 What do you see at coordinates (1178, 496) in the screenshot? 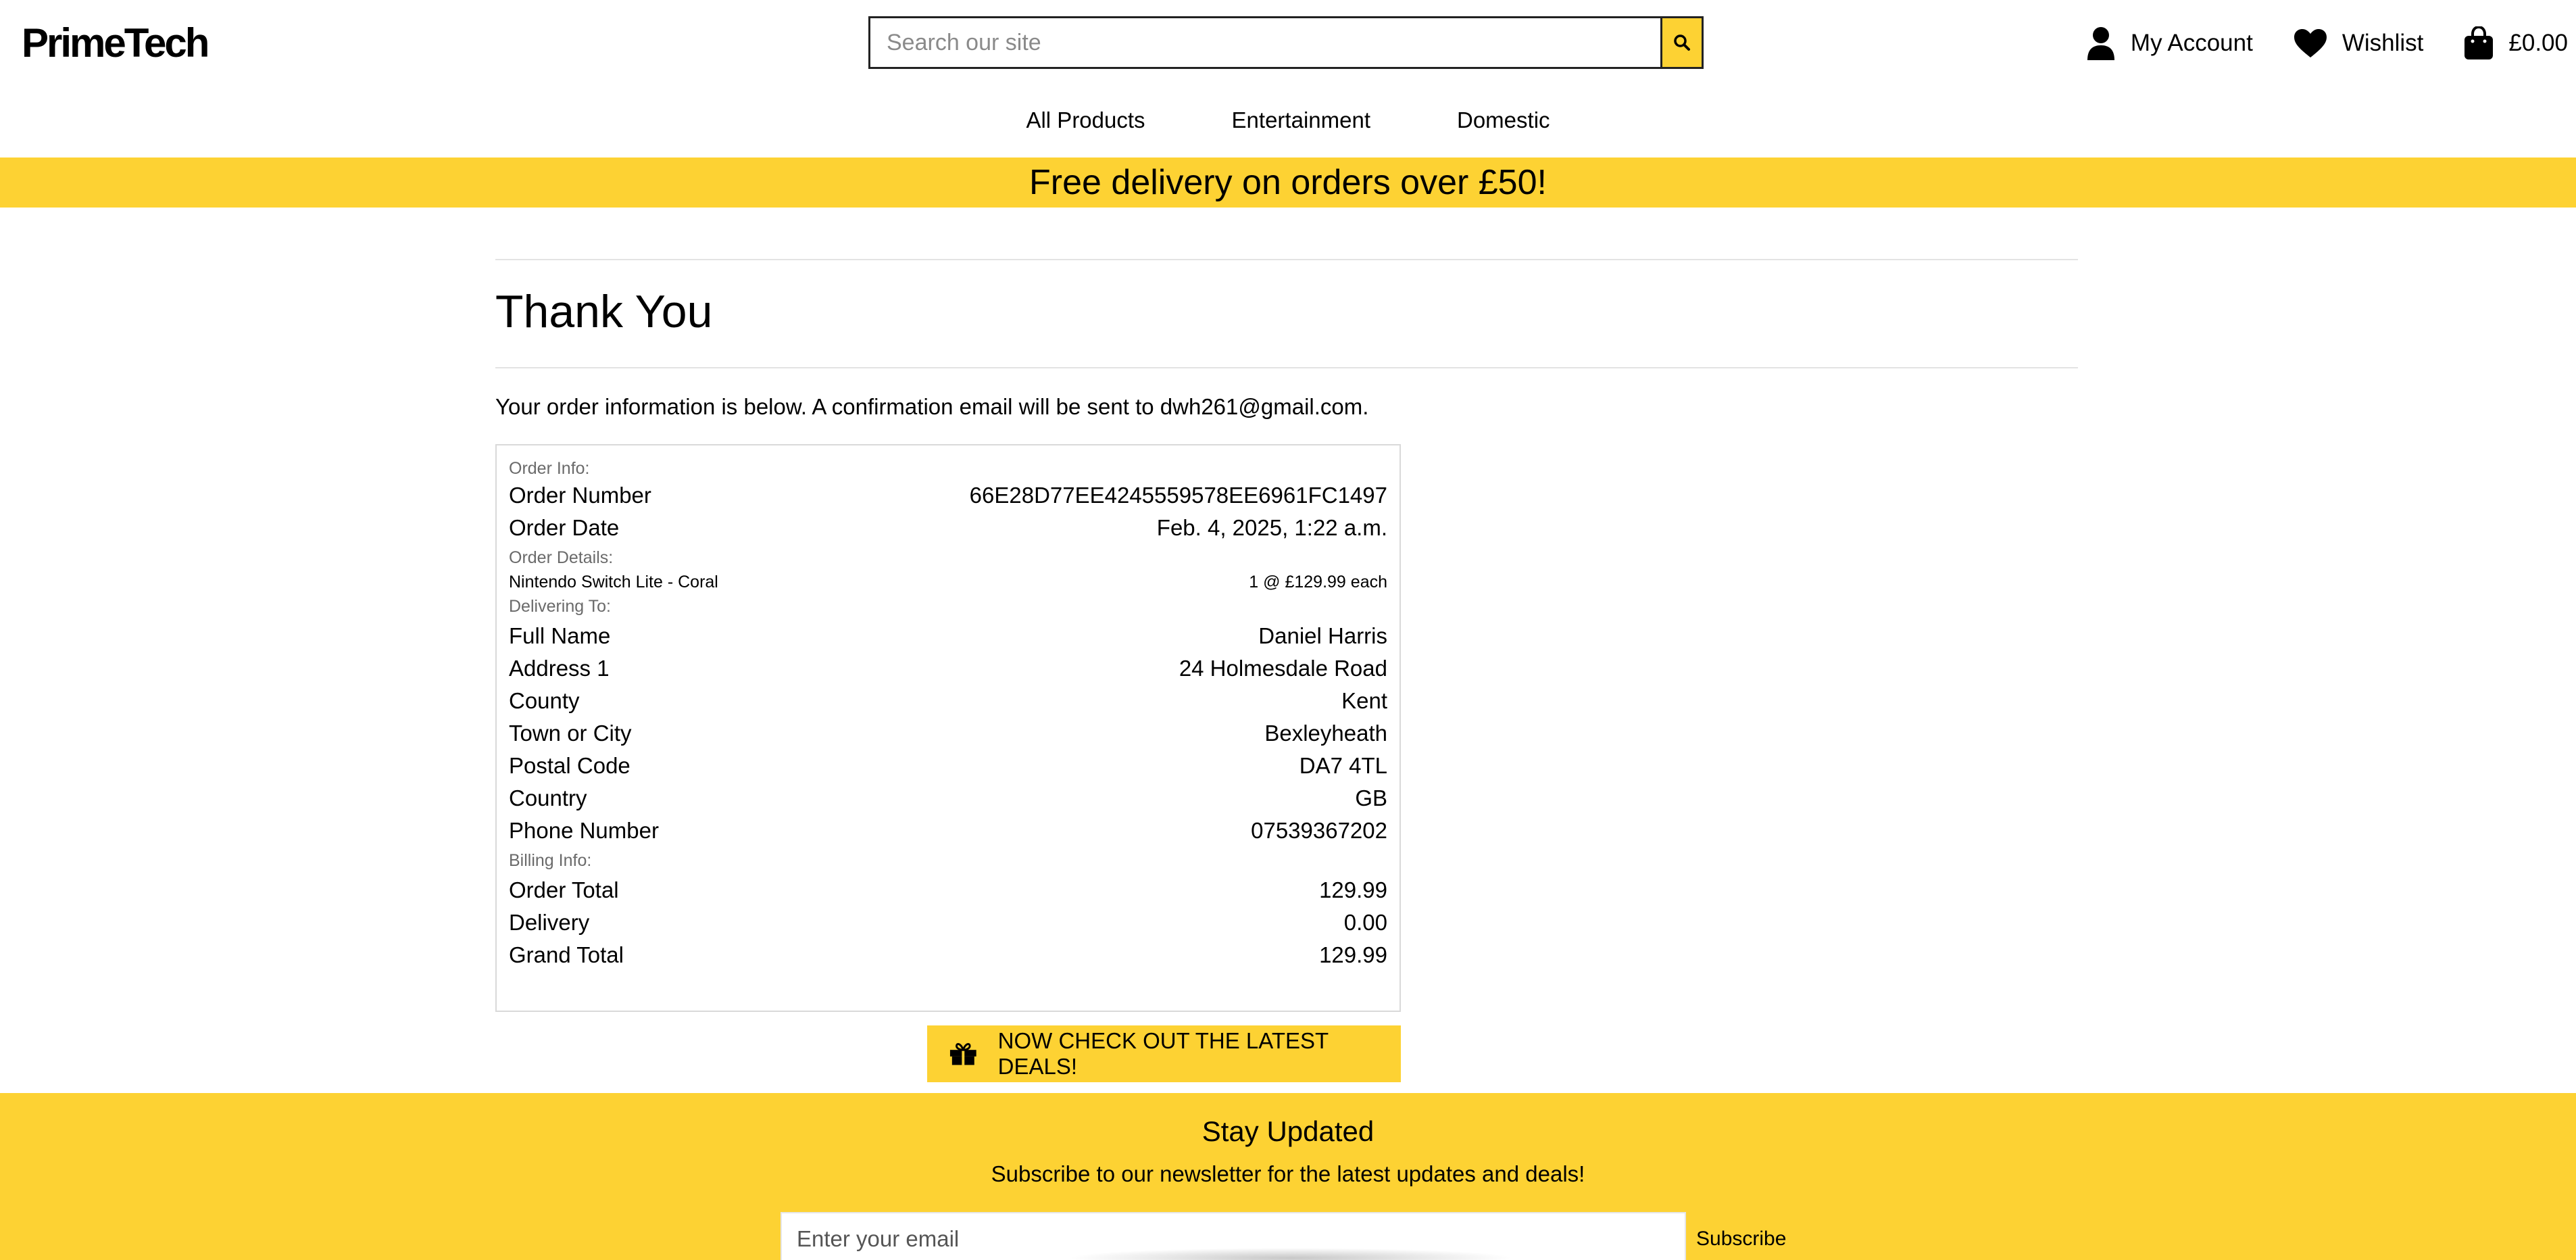
I see `order-number-value: 66E28D77EE4245559578EE6961FC1497` at bounding box center [1178, 496].